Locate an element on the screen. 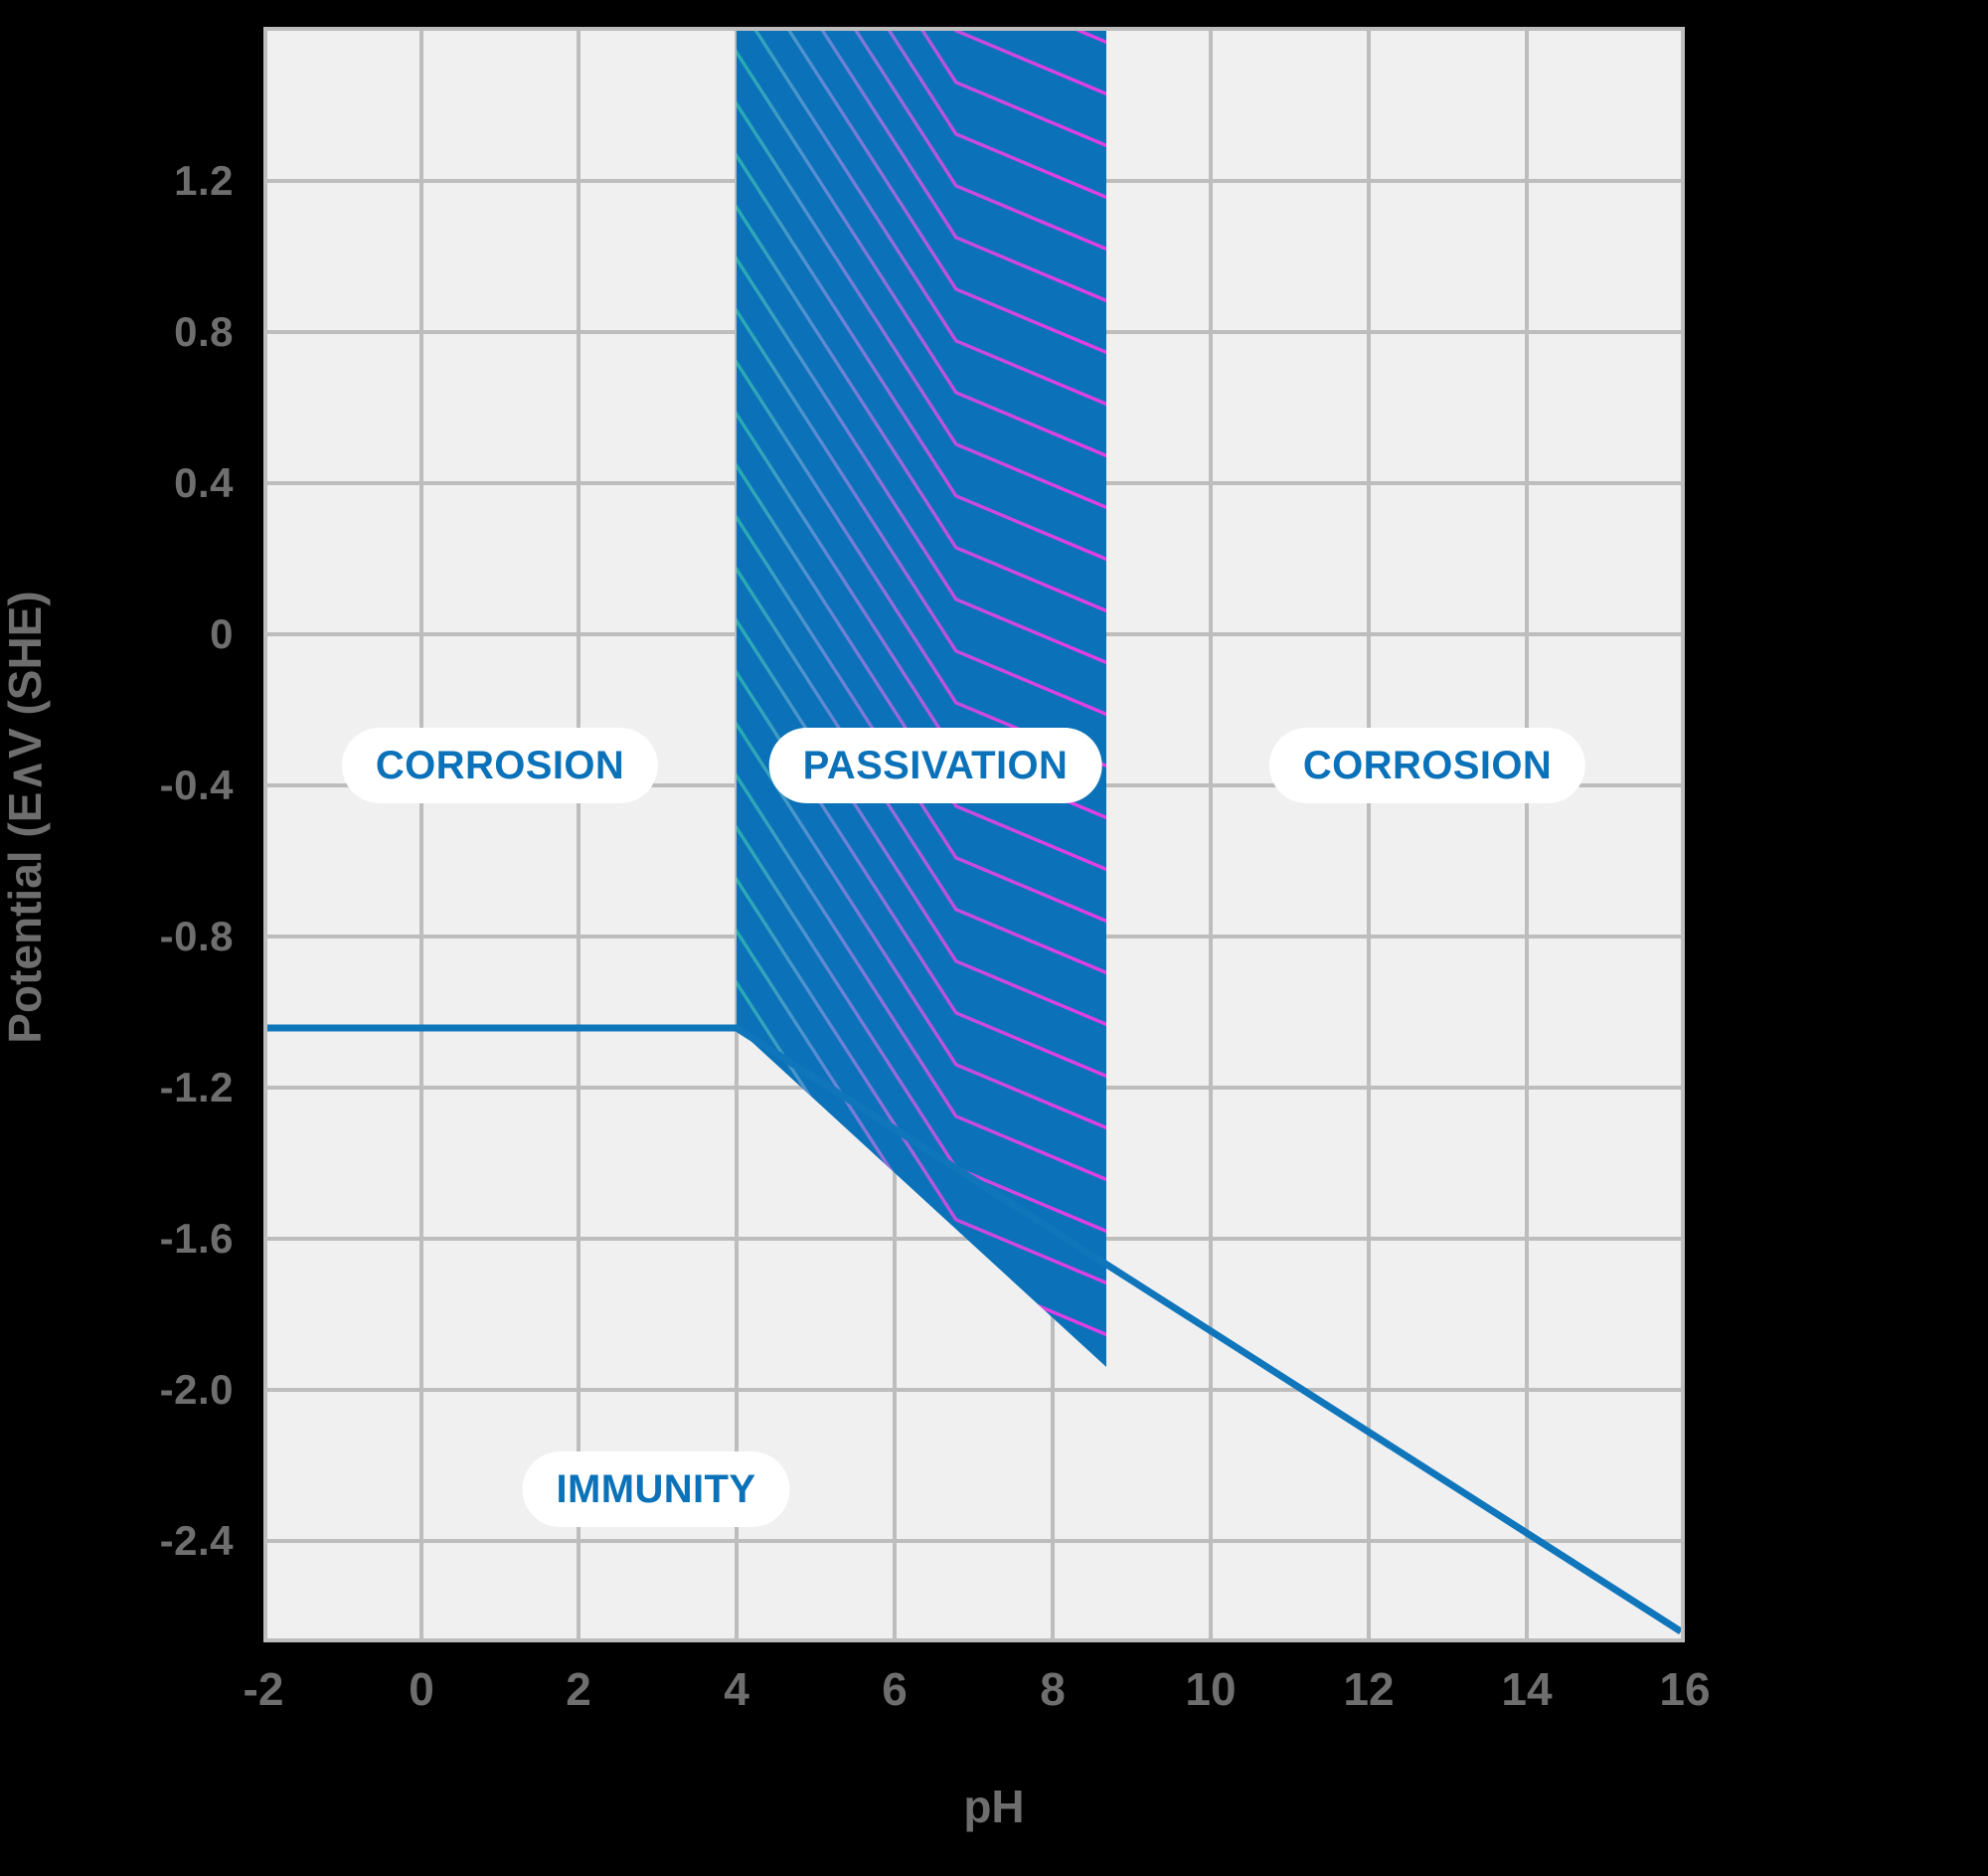 The width and height of the screenshot is (1988, 1876). y-tick-label: -1.6 is located at coordinates (196, 1238).